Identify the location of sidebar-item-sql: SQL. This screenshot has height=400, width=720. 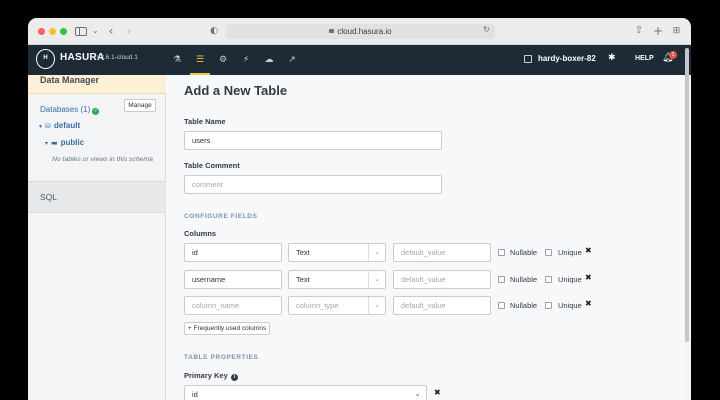
(97, 197).